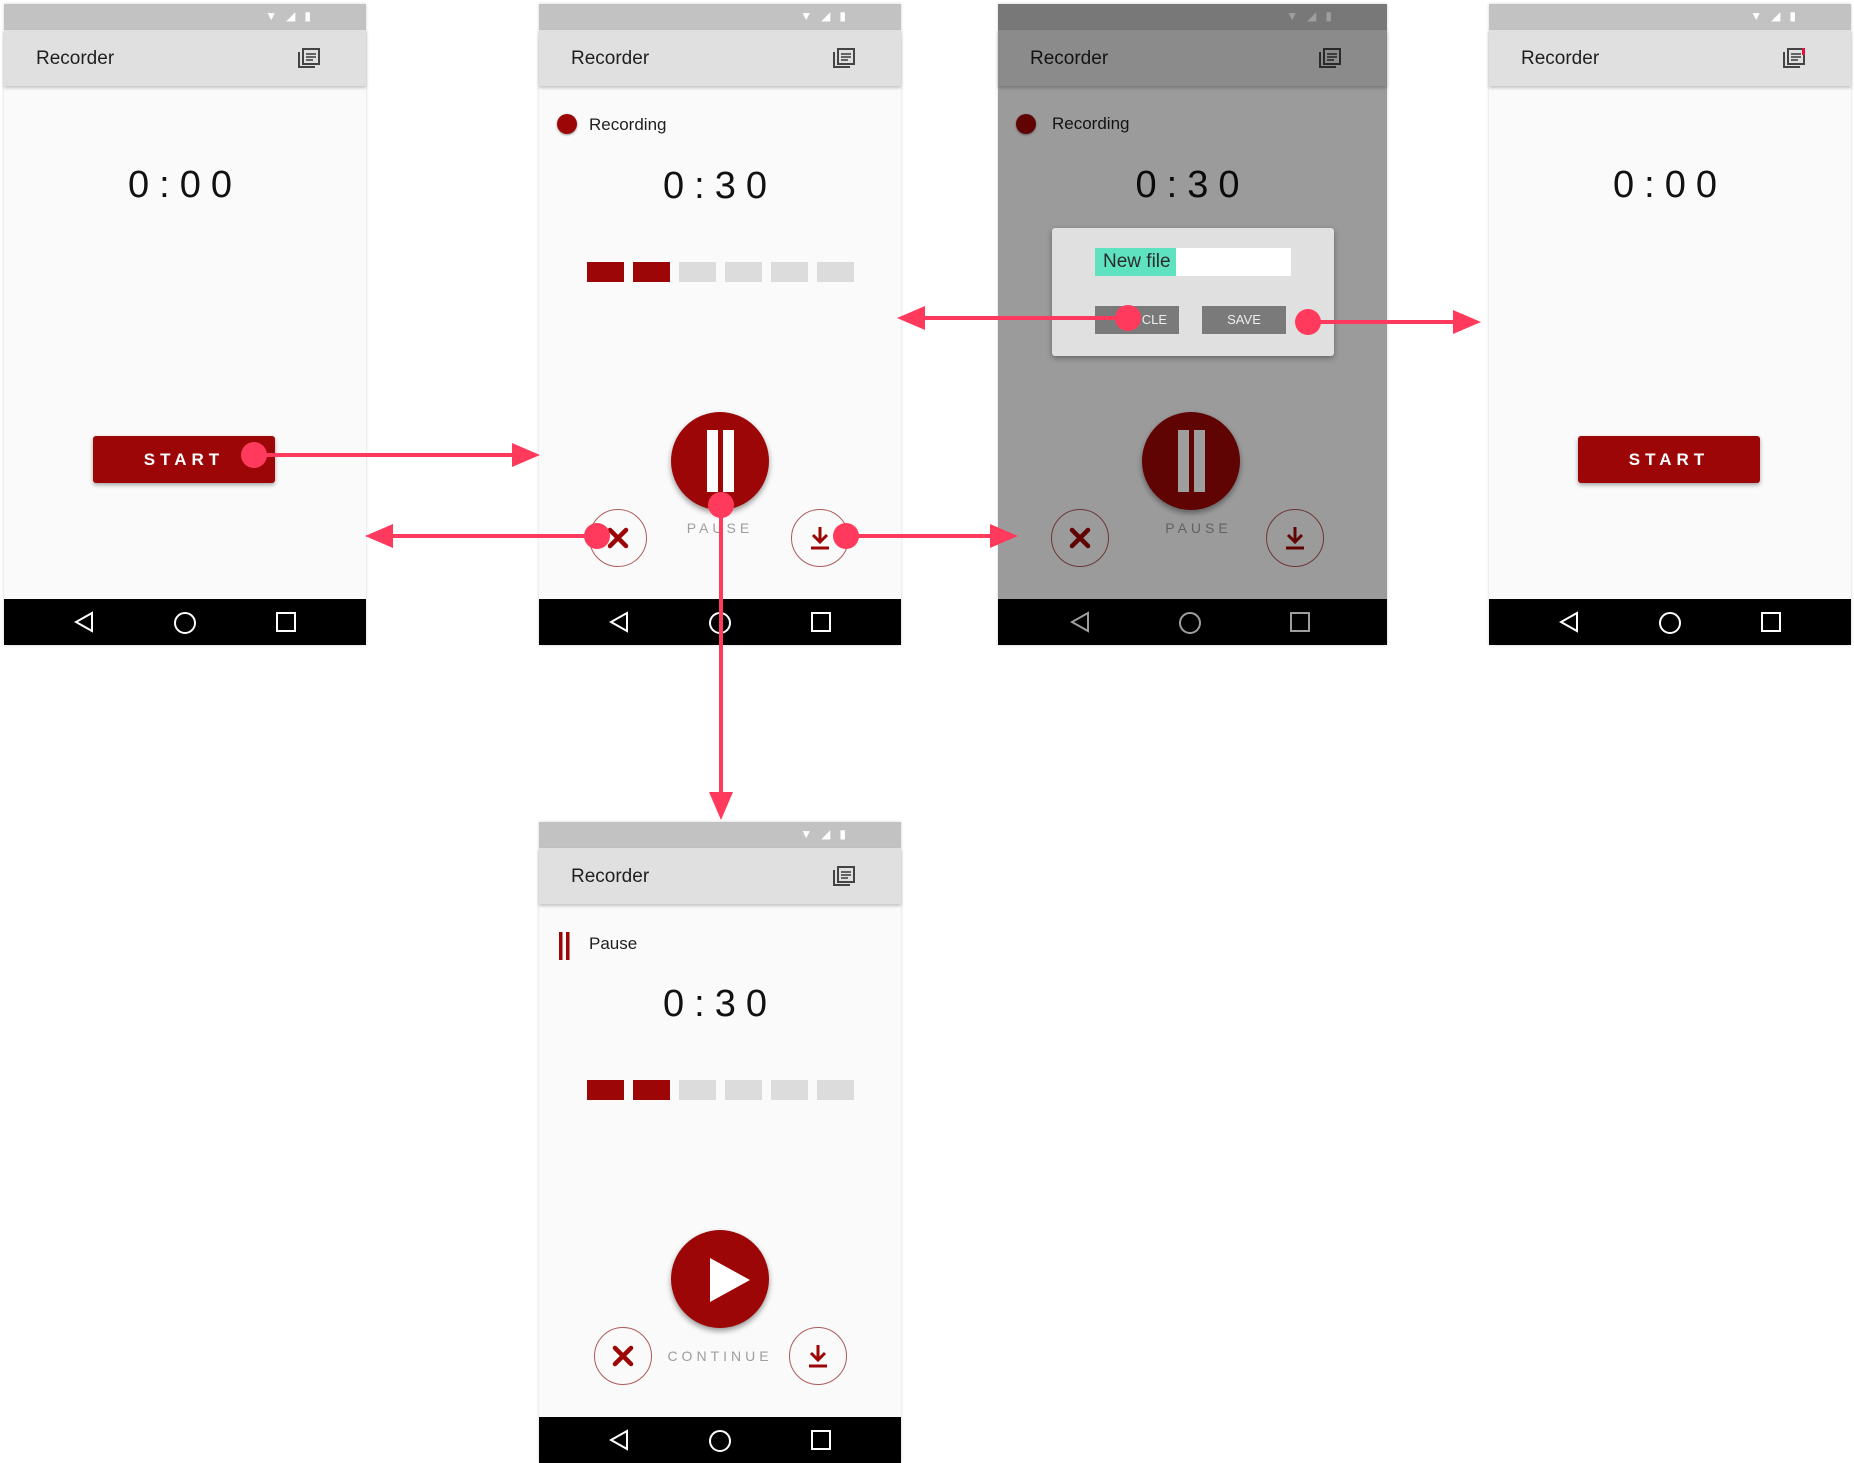 This screenshot has width=1854, height=1463. Describe the element at coordinates (720, 1142) in the screenshot. I see `screen-paused: ▼◢▮ Recorder Pause 0:30 CONTINUE` at that location.